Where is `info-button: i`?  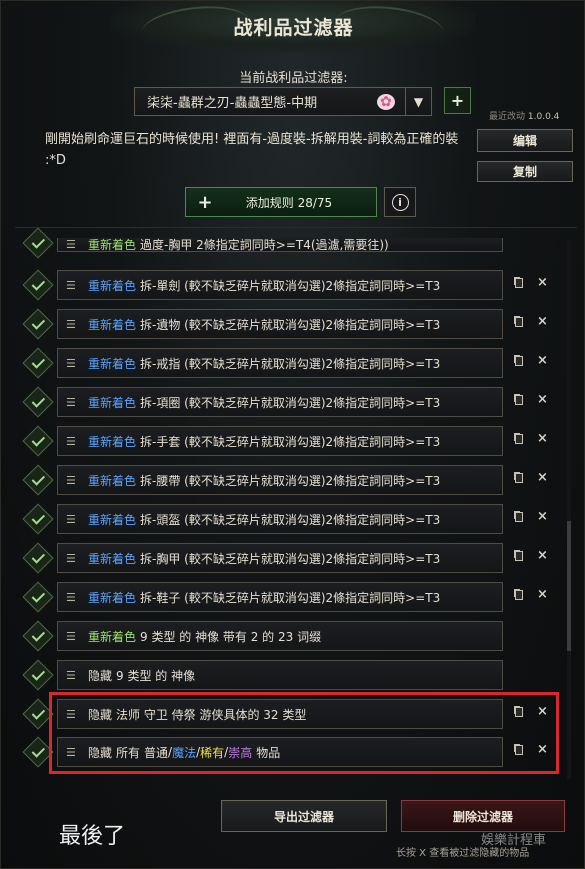 info-button: i is located at coordinates (400, 202).